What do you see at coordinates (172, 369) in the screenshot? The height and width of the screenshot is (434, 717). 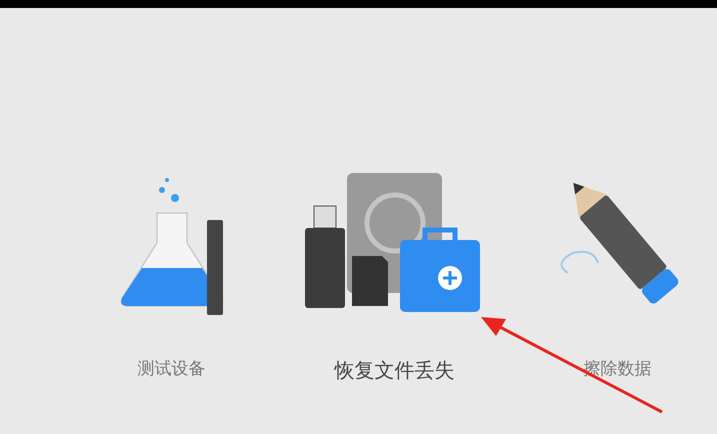 I see `option-label: 测试设备` at bounding box center [172, 369].